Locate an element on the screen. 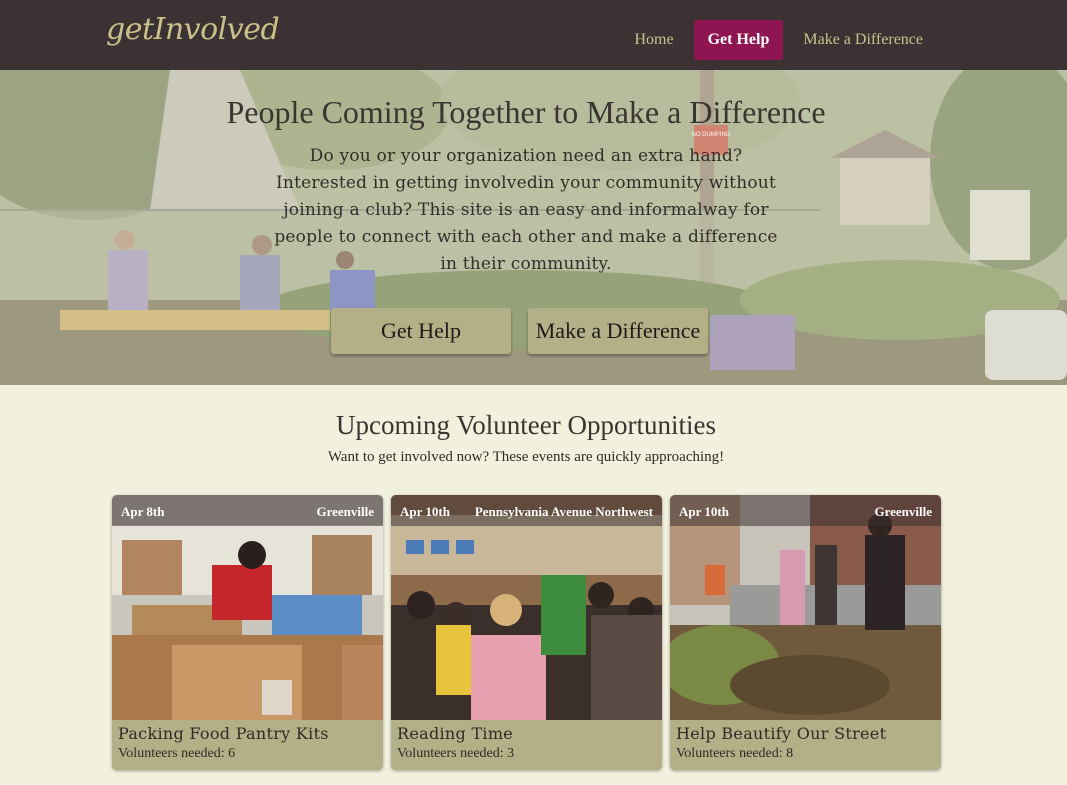  site-logo: getInvolved is located at coordinates (193, 29).